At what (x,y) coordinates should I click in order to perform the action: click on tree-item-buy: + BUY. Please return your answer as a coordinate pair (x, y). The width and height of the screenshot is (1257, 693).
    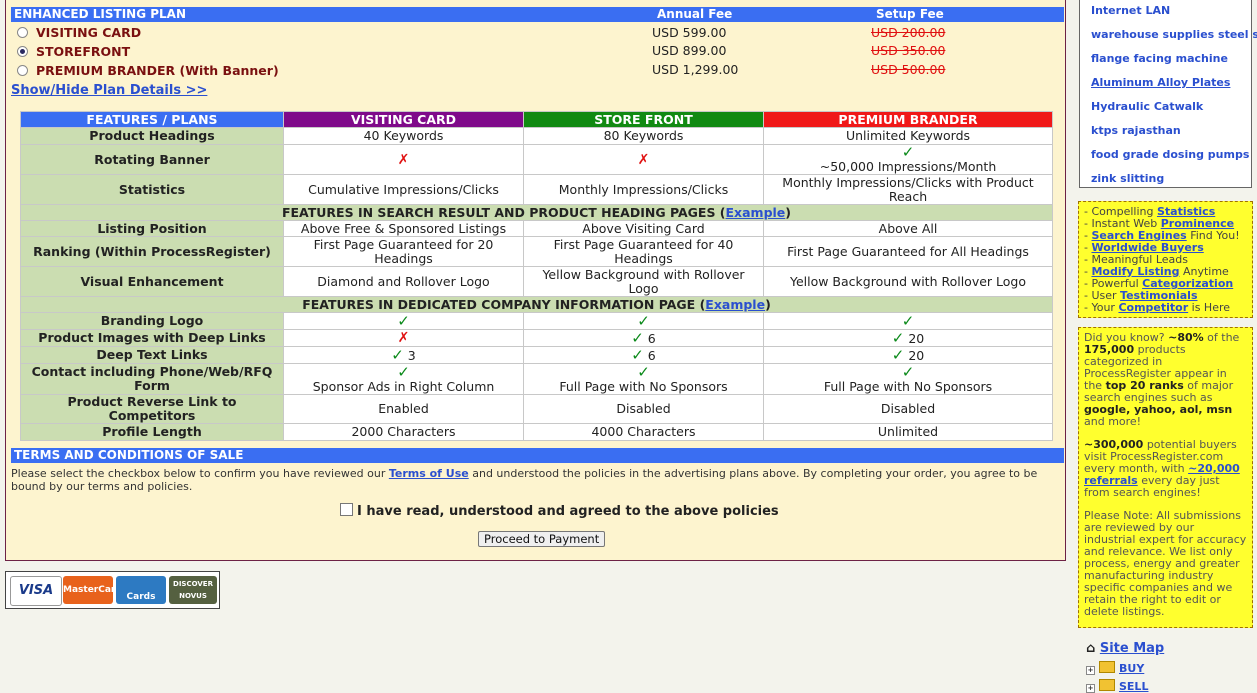
    Looking at the image, I should click on (1115, 668).